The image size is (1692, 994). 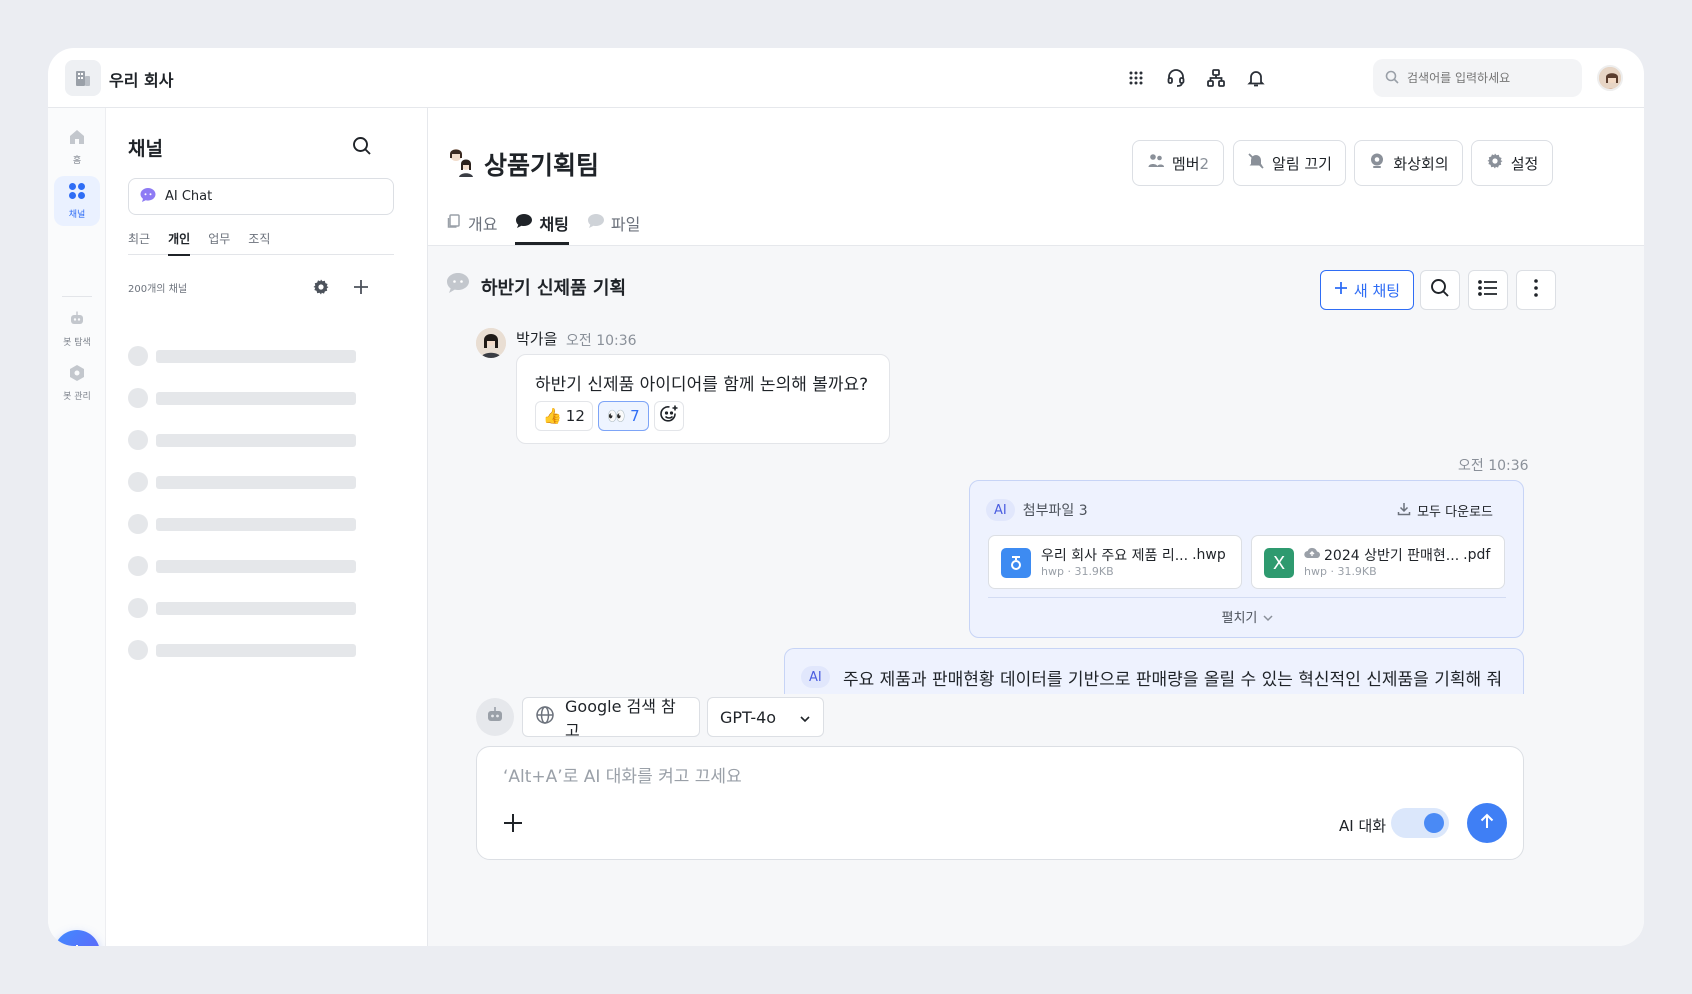 What do you see at coordinates (1000, 803) in the screenshot?
I see `message-composer: AI 대화` at bounding box center [1000, 803].